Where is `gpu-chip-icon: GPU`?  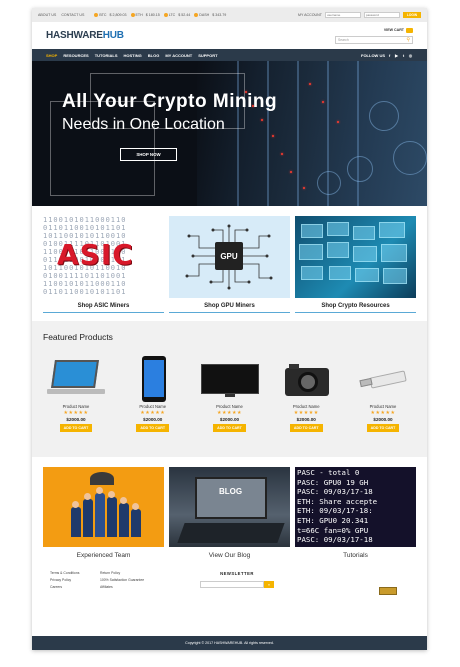
gpu-chip-icon: GPU is located at coordinates (229, 256).